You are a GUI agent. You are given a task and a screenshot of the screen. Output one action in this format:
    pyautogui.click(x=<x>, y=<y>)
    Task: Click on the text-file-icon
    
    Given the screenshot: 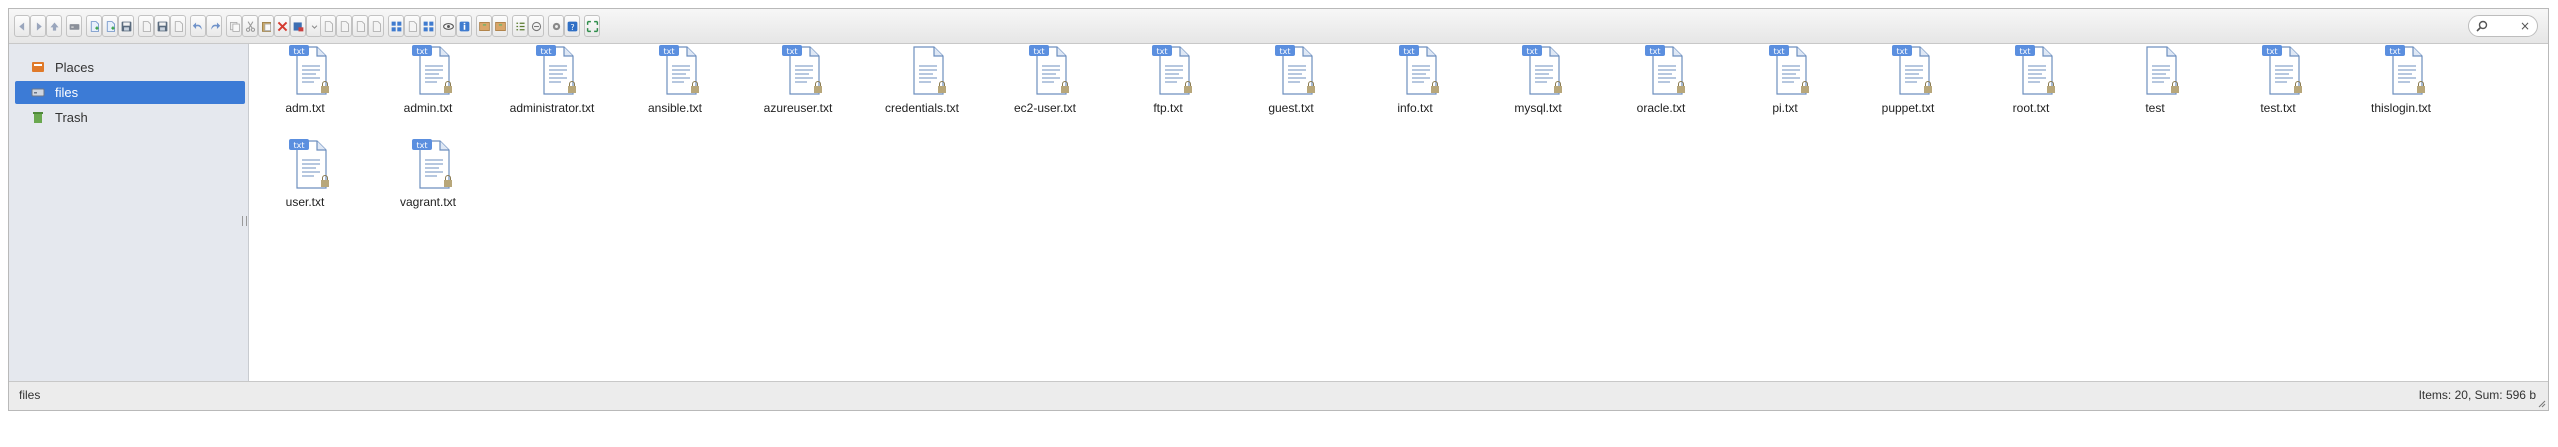 What is the action you would take?
    pyautogui.click(x=929, y=70)
    